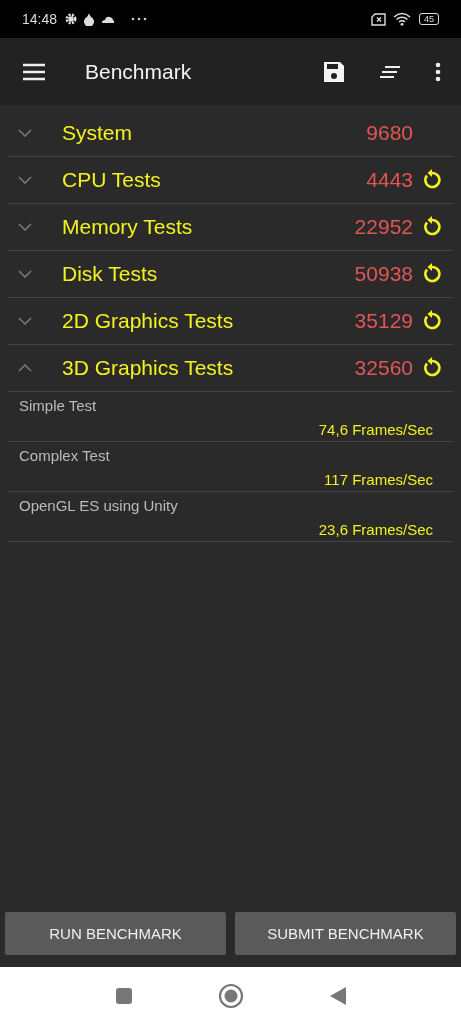  Describe the element at coordinates (383, 274) in the screenshot. I see `score: 50938` at that location.